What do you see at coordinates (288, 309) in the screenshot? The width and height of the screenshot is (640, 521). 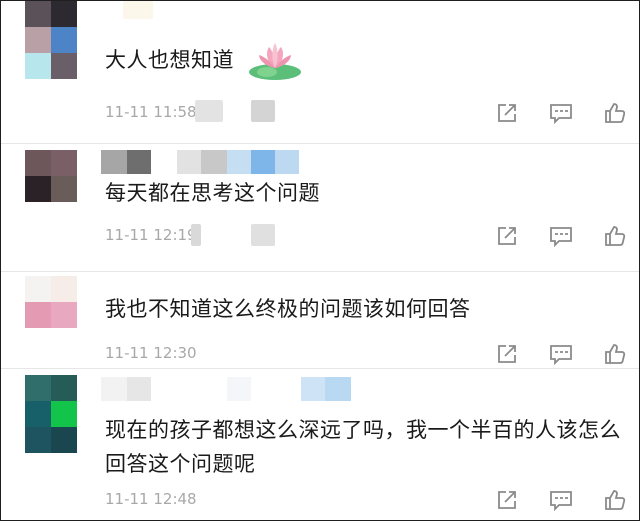 I see `comment-text: 我也不知道这么终极的问题该如何回答` at bounding box center [288, 309].